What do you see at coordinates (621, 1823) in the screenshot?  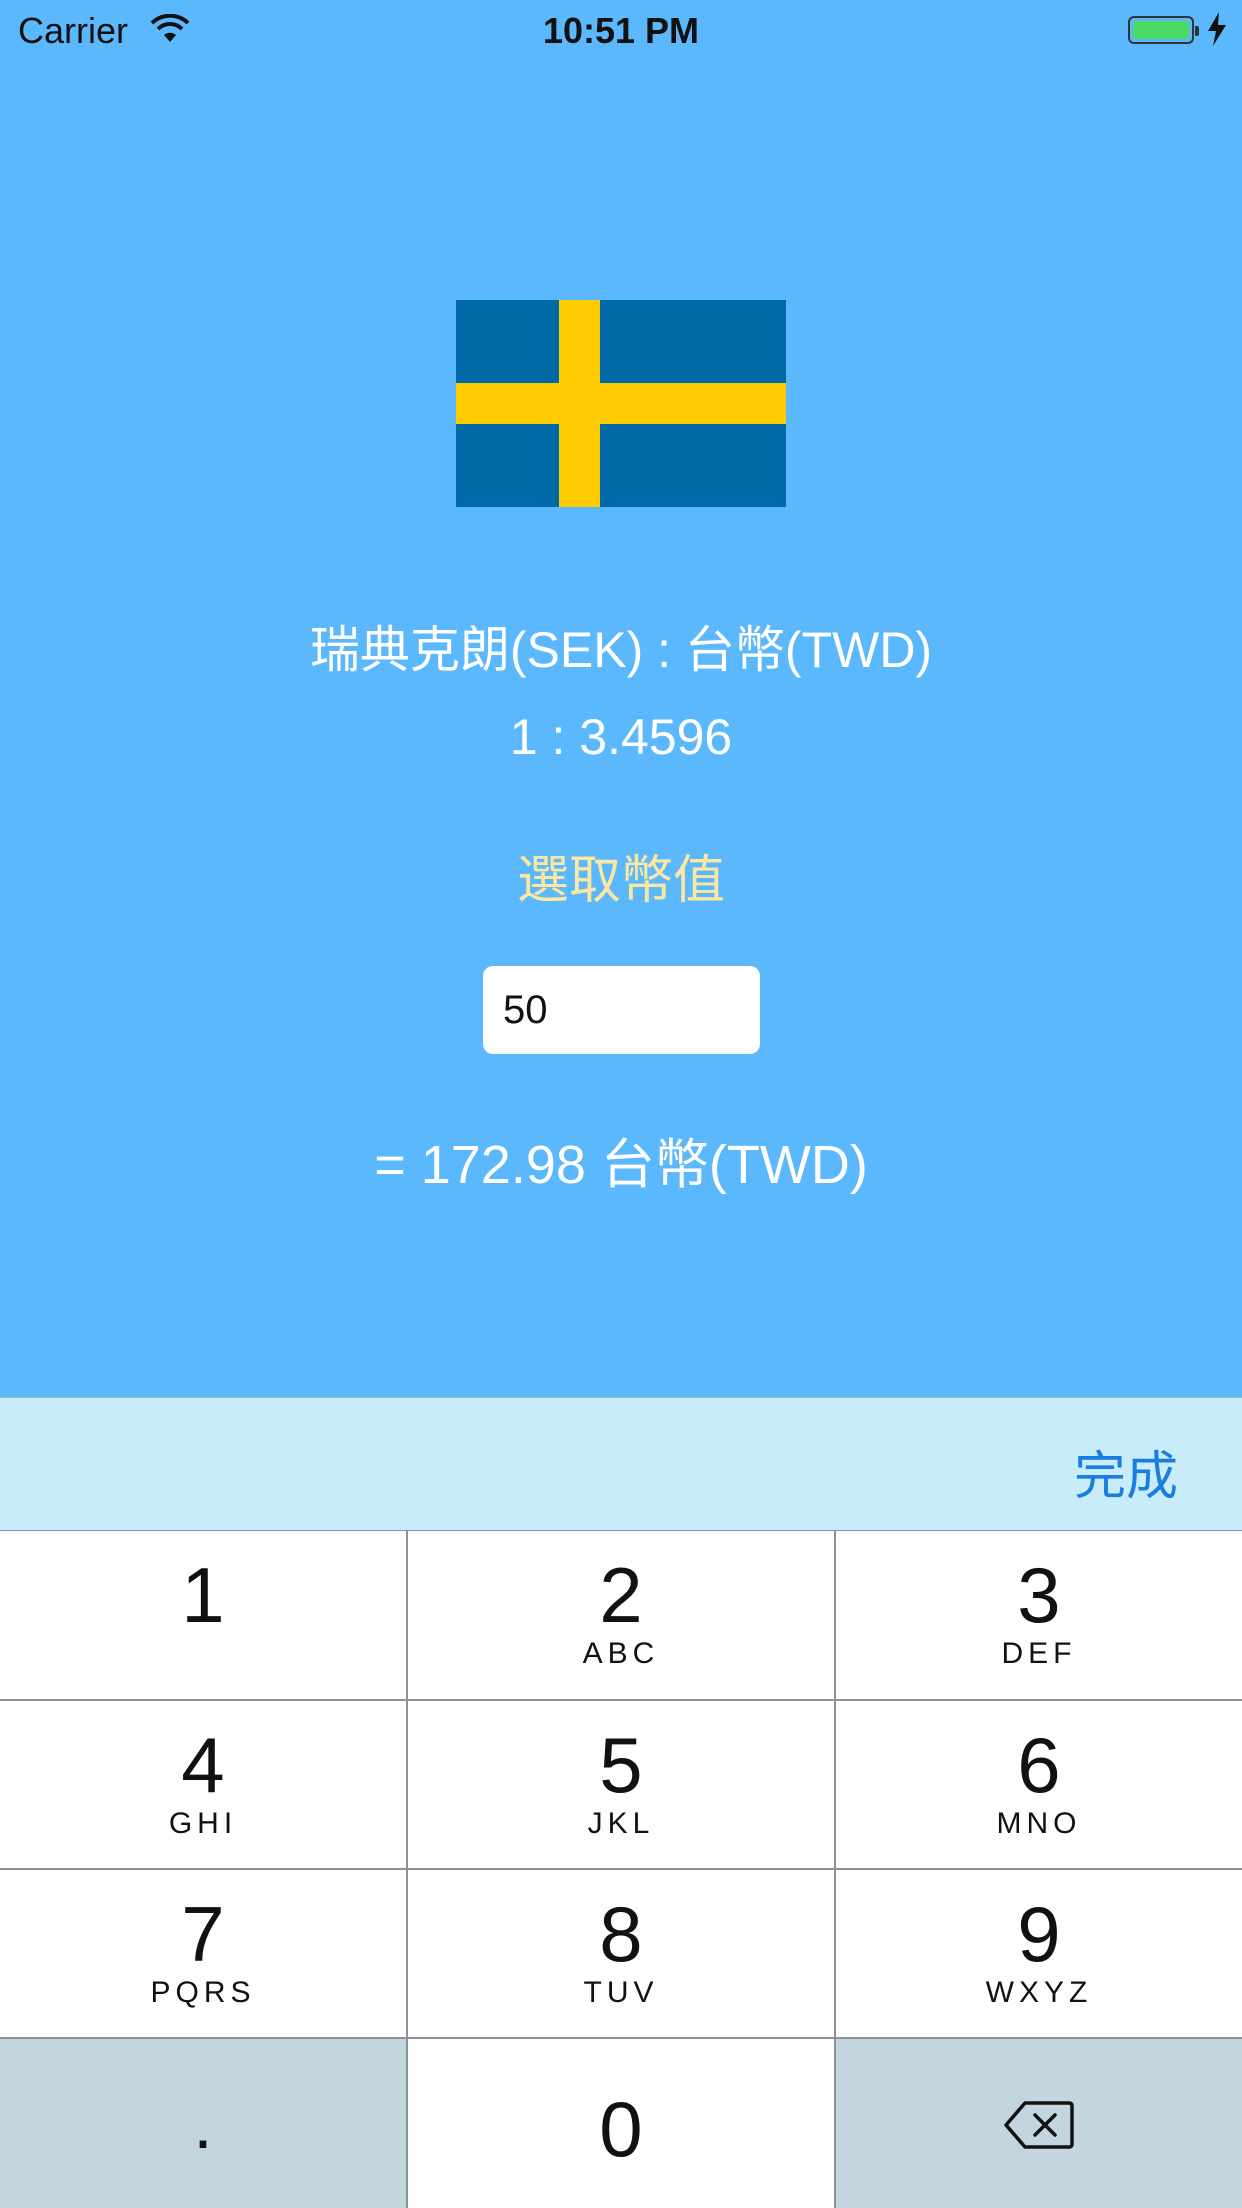 I see `key-letters: JKL` at bounding box center [621, 1823].